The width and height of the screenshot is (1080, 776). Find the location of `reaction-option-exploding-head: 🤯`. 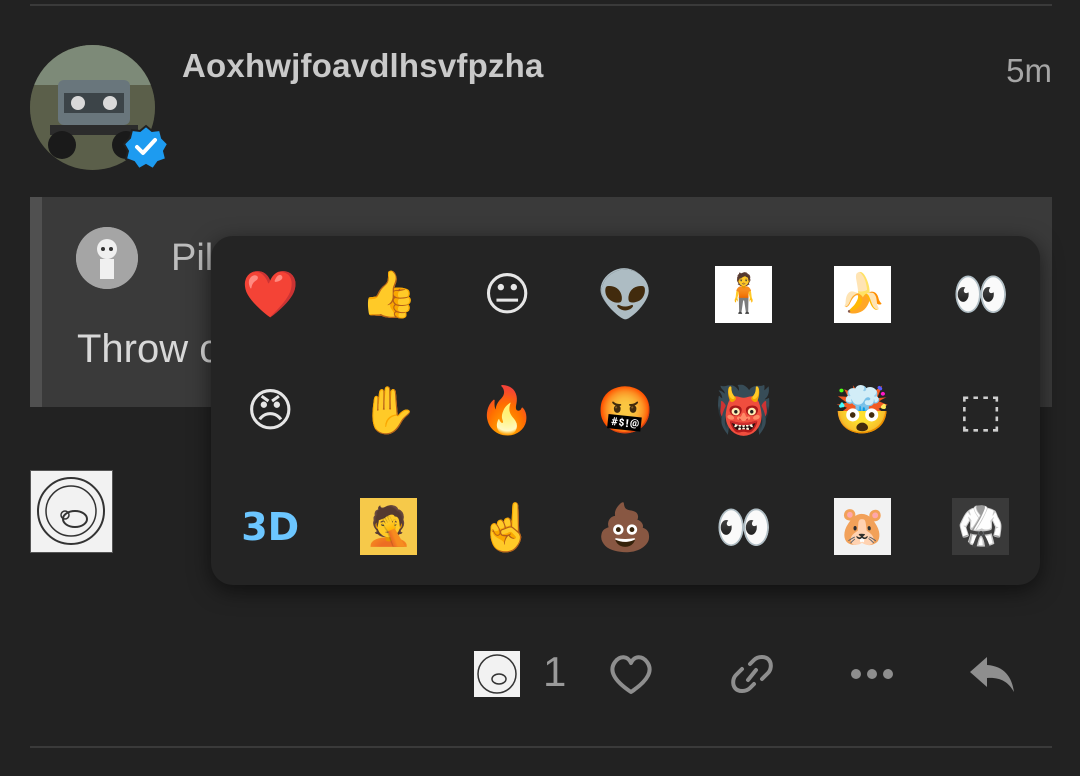

reaction-option-exploding-head: 🤯 is located at coordinates (862, 410).